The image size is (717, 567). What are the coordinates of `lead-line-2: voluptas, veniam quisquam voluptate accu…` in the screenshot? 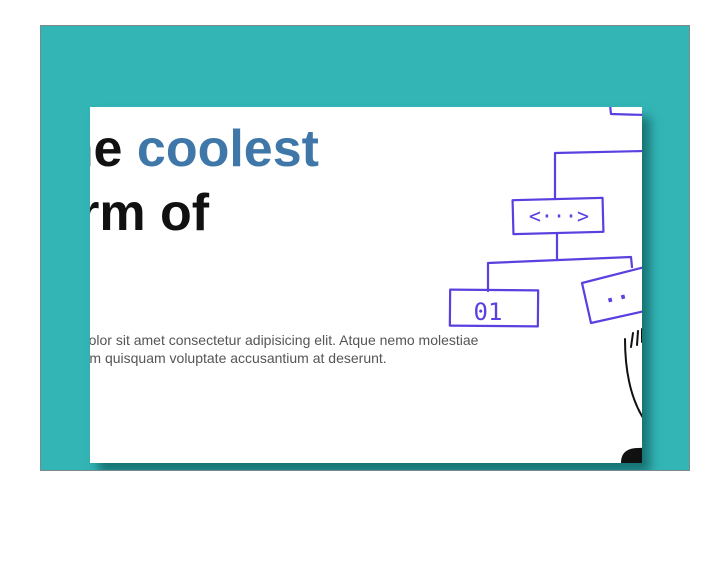 It's located at (238, 358).